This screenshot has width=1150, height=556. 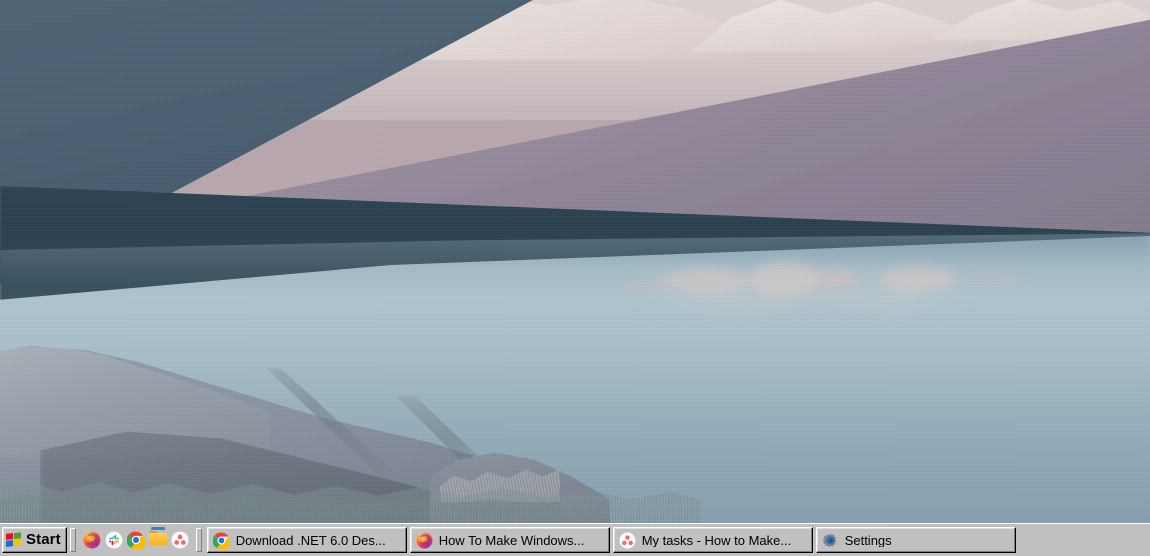 I want to click on gear-icon, so click(x=830, y=540).